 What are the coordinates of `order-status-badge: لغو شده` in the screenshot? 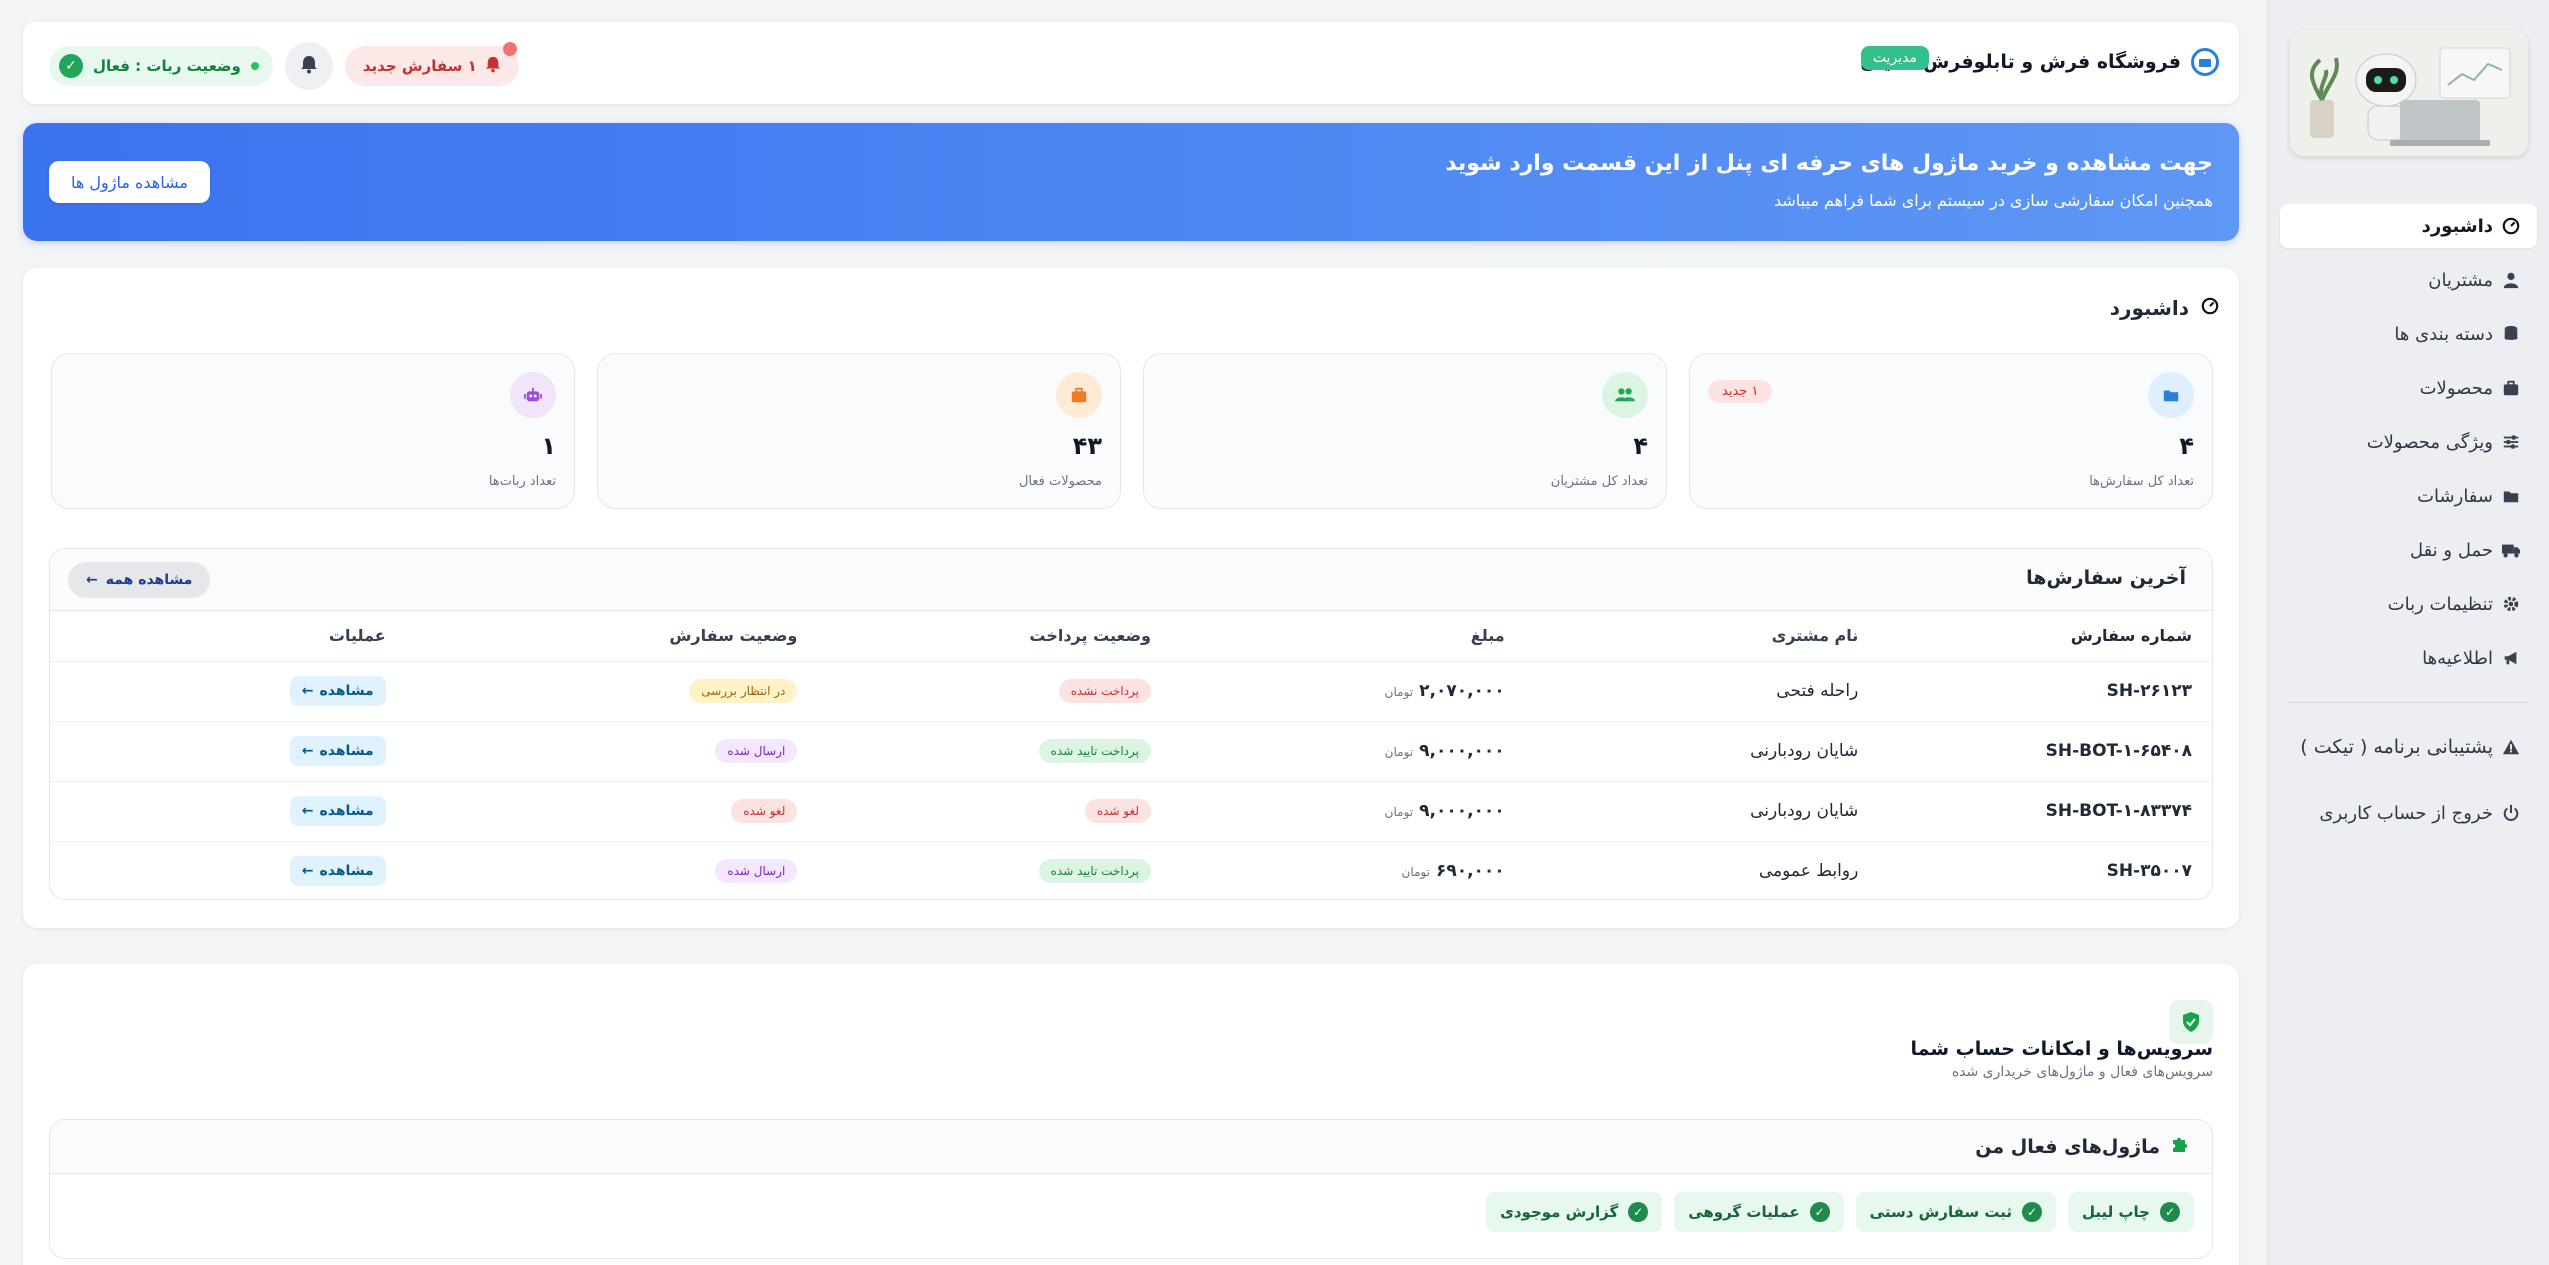 It's located at (764, 811).